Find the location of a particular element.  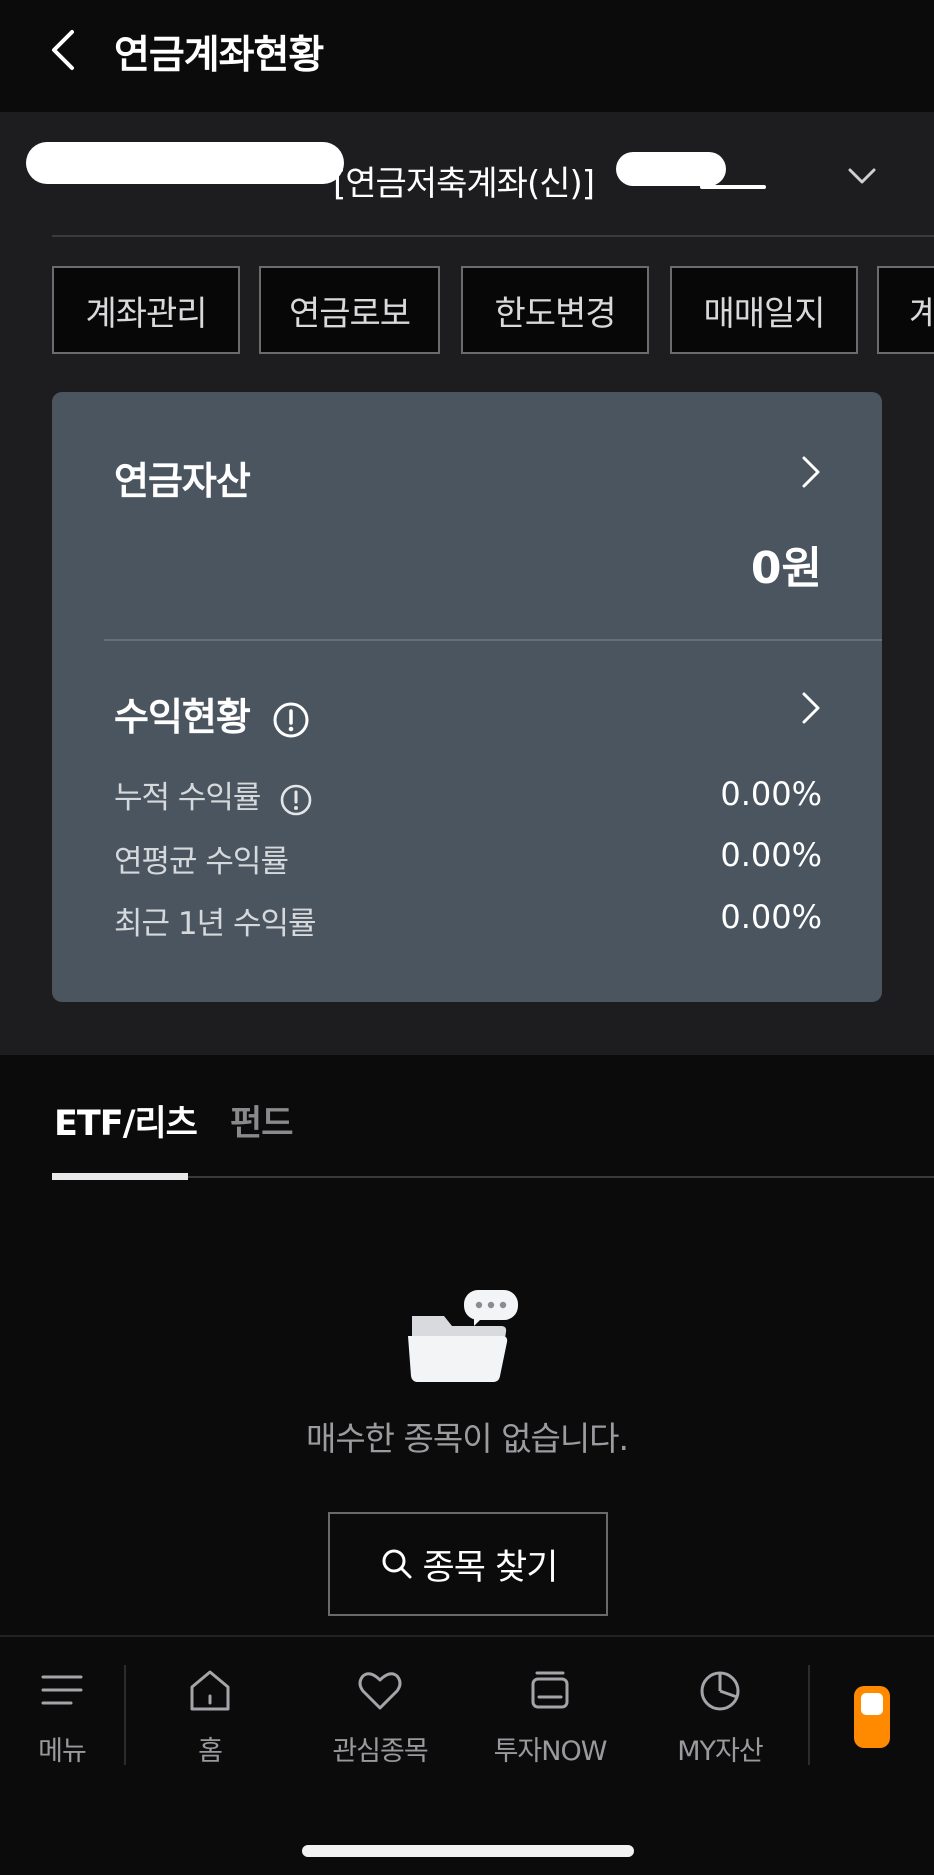

nav-menu: 메뉴 is located at coordinates (68, 1725).